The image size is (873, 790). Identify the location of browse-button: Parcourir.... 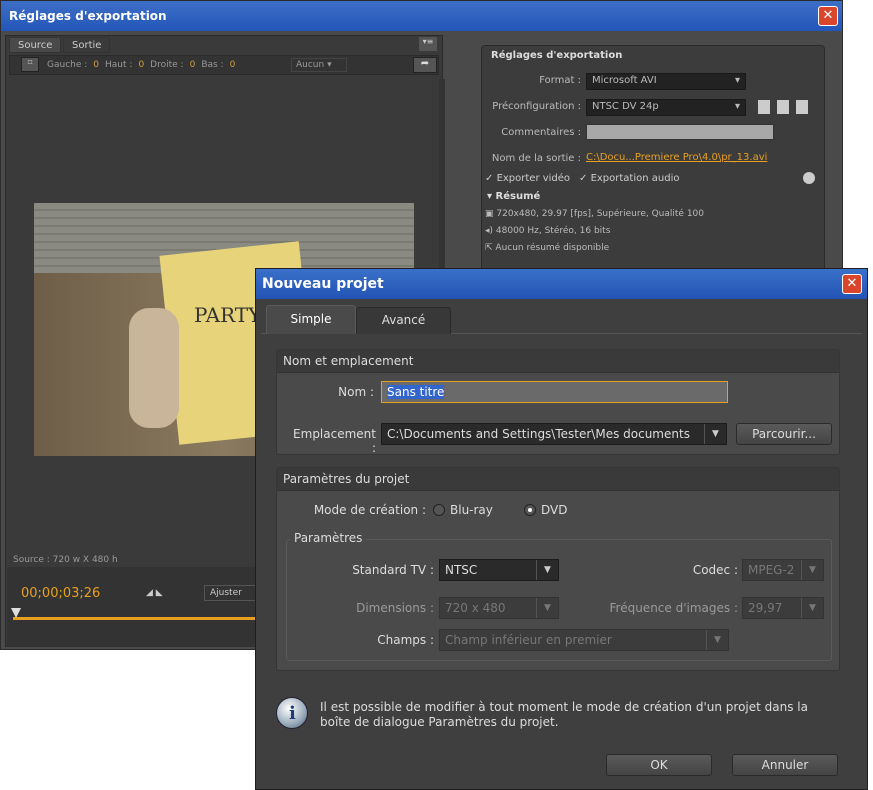
(784, 434).